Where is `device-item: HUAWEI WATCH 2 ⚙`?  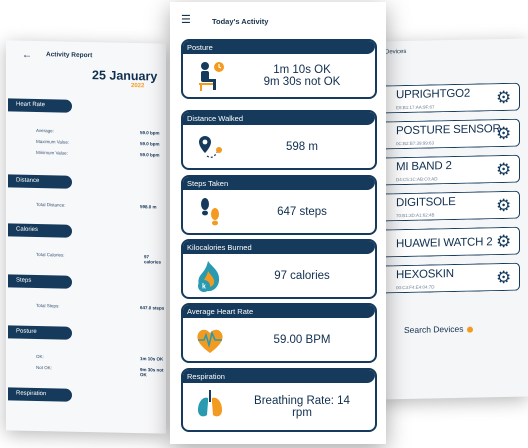
device-item: HUAWEI WATCH 2 ⚙ is located at coordinates (450, 242).